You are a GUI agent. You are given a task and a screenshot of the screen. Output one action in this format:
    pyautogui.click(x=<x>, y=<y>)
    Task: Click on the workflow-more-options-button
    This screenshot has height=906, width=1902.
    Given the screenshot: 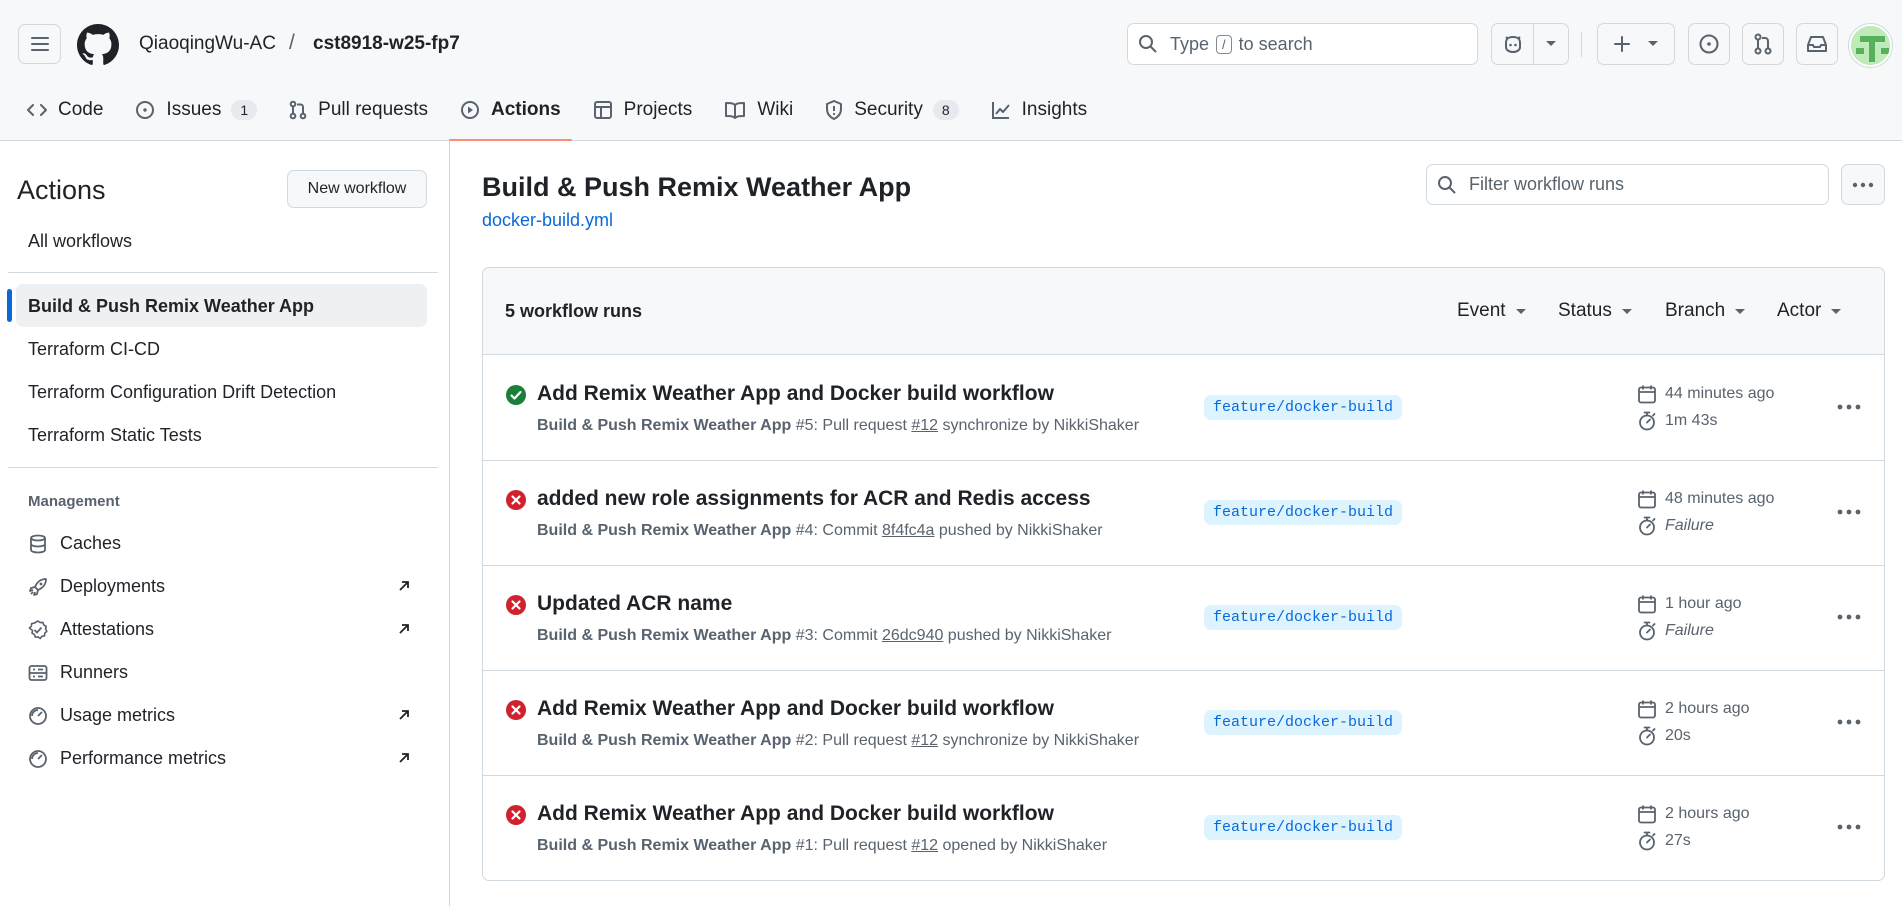 What is the action you would take?
    pyautogui.click(x=1863, y=184)
    